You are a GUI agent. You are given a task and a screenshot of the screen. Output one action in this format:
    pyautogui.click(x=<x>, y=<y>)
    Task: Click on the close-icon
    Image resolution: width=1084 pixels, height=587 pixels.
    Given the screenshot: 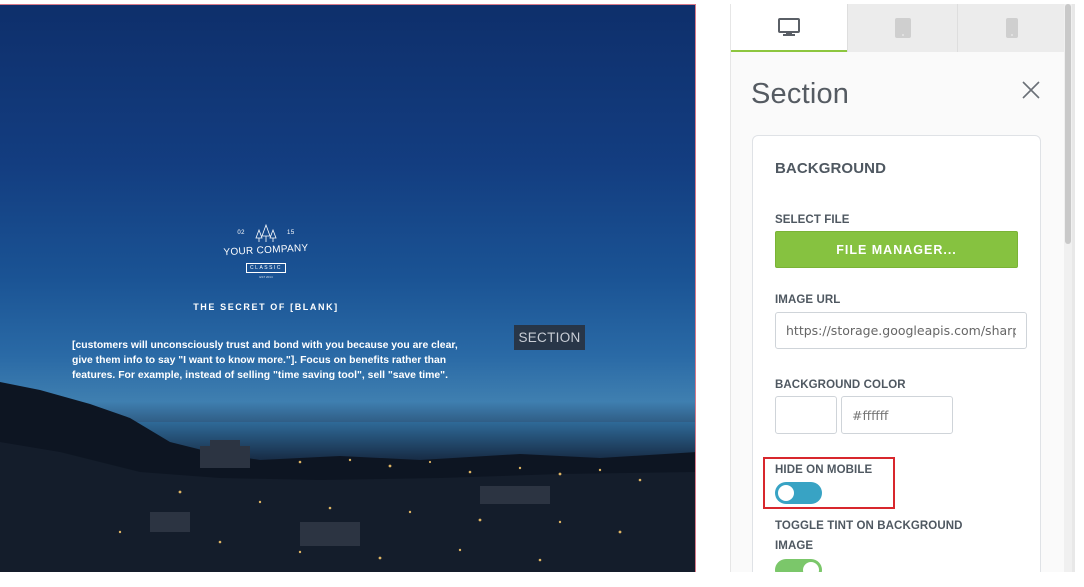 What is the action you would take?
    pyautogui.click(x=1031, y=90)
    